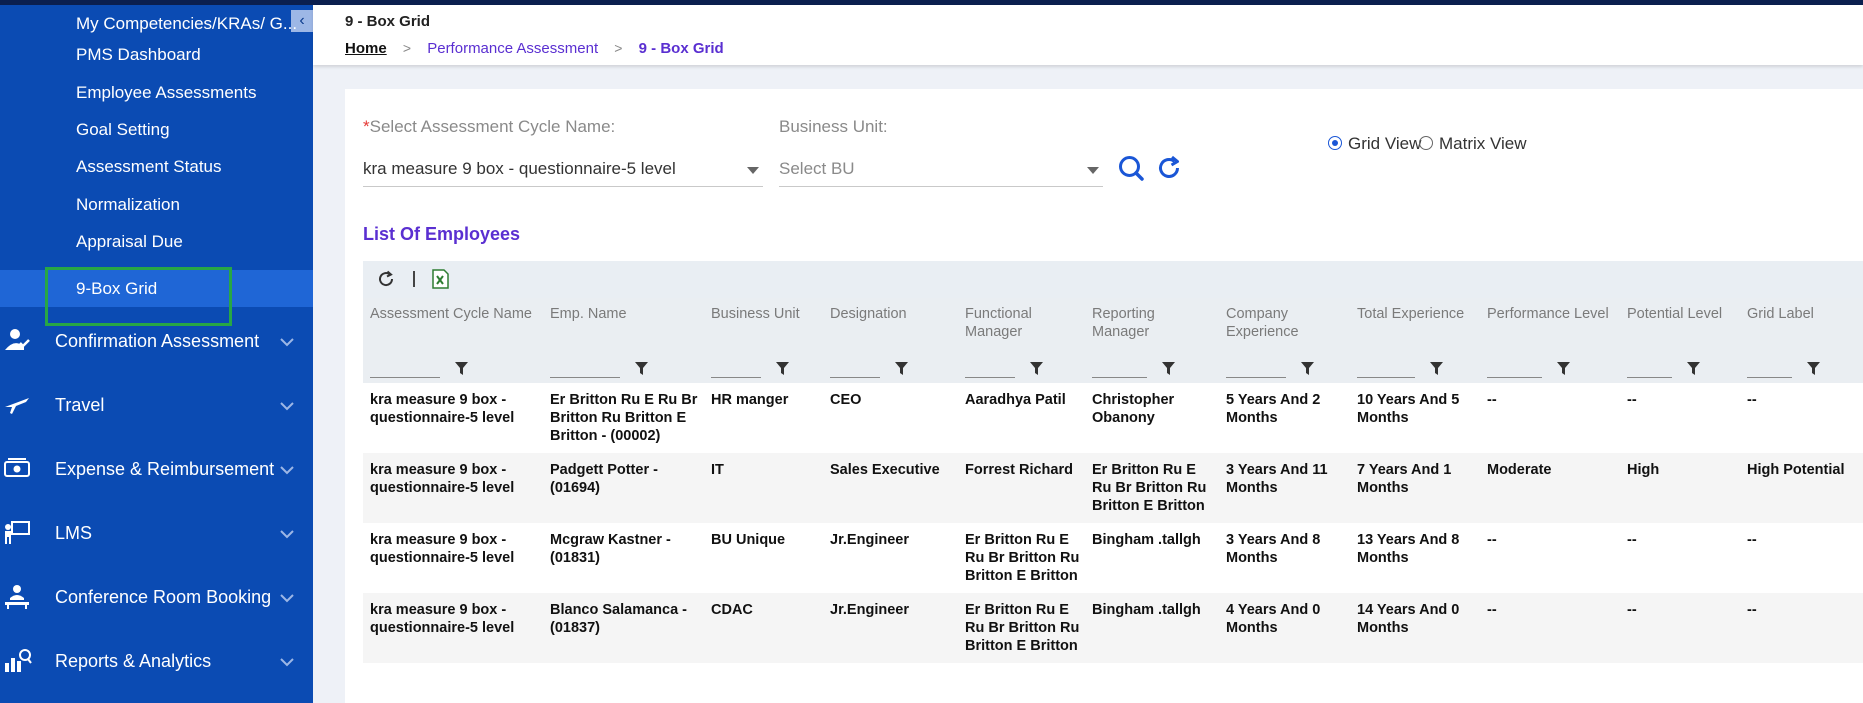 This screenshot has width=1863, height=703. I want to click on matrix-view-radio: Matrix View, so click(1473, 144).